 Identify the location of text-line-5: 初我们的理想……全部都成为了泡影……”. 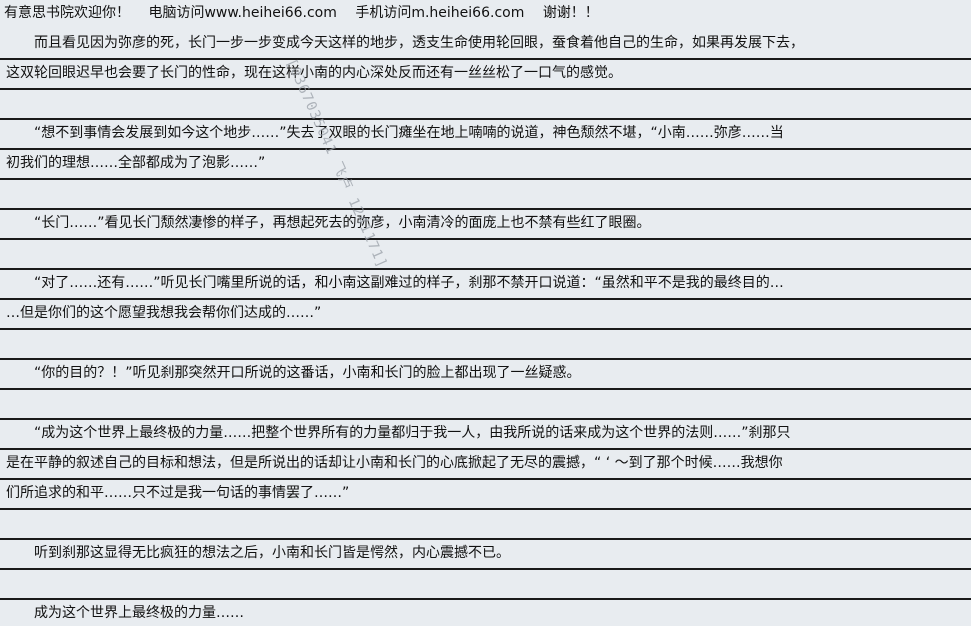
(136, 163).